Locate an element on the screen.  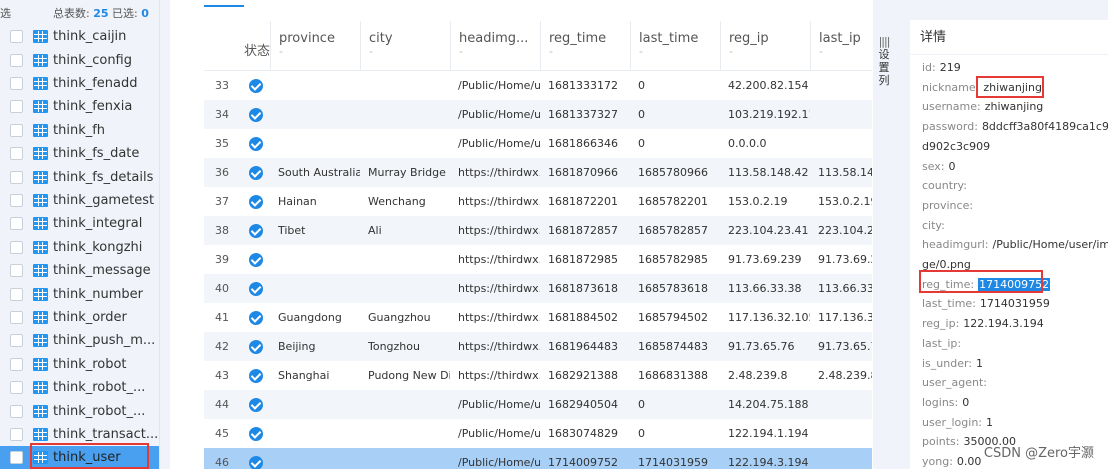
sidebar-item: think_order is located at coordinates (79, 317).